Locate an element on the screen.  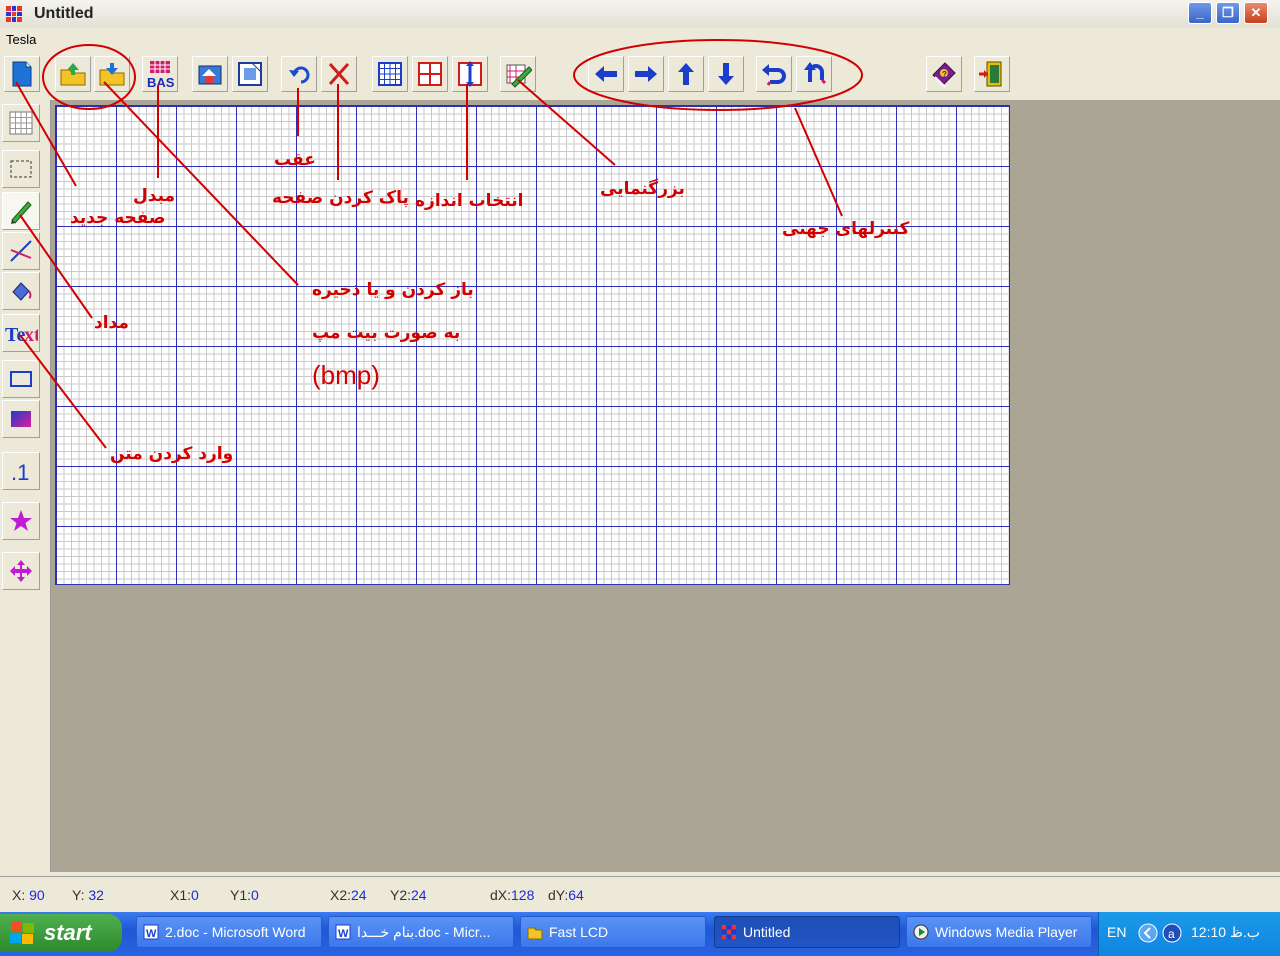
open-file-button is located at coordinates (73, 74).